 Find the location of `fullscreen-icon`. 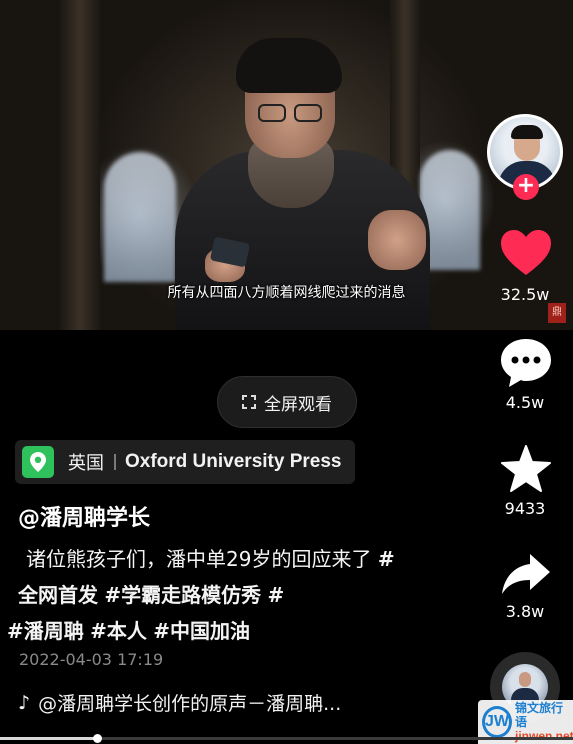

fullscreen-icon is located at coordinates (249, 402).